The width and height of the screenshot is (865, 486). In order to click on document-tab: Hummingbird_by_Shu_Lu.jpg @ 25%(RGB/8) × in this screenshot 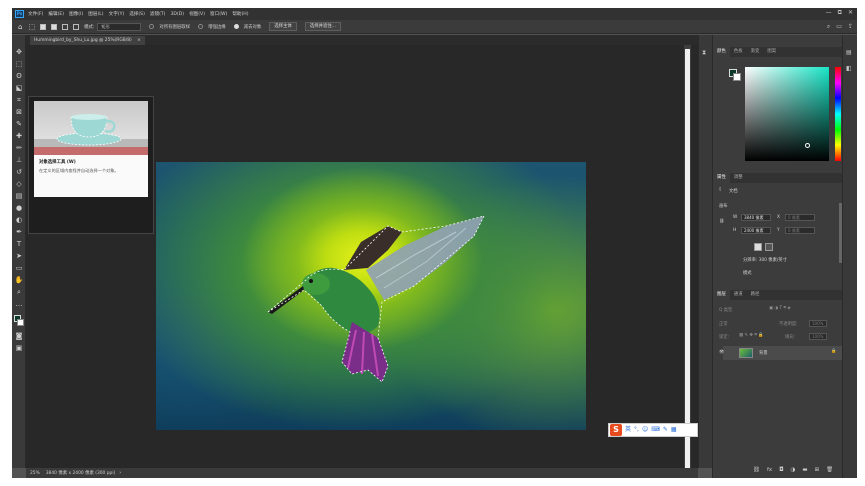, I will do `click(87, 40)`.